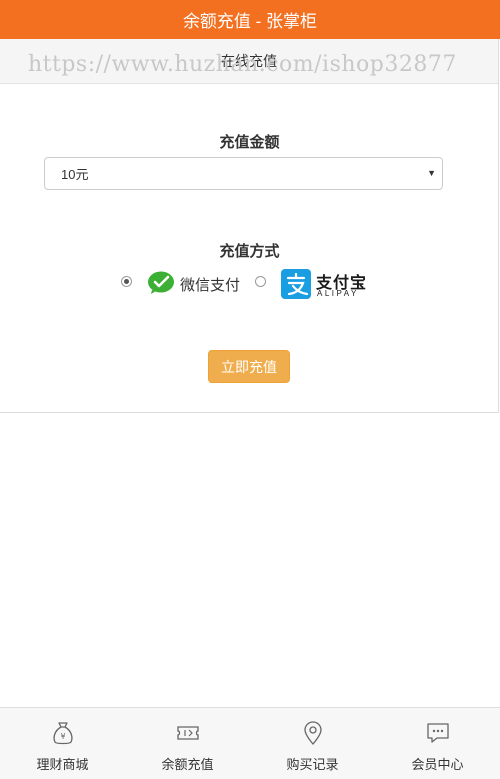  I want to click on ticket-icon, so click(187, 733).